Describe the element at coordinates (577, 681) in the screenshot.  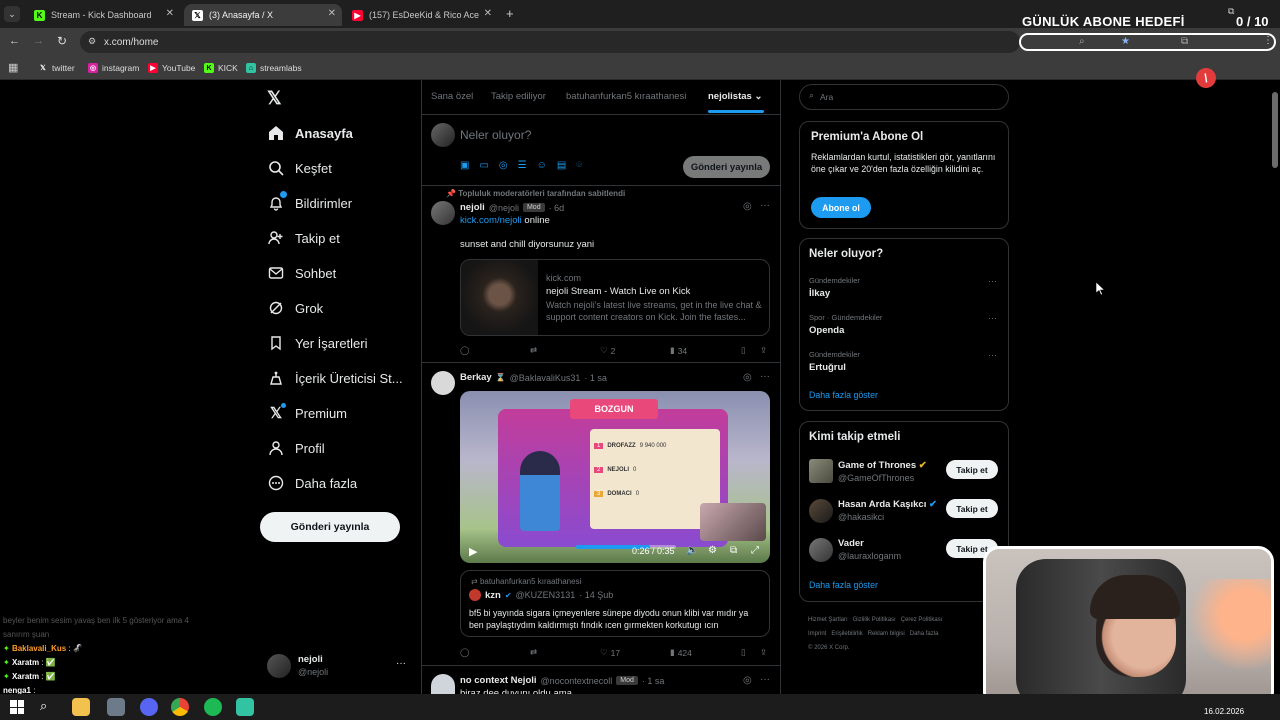
I see `tweet-handle: @nocontextnecoll` at that location.